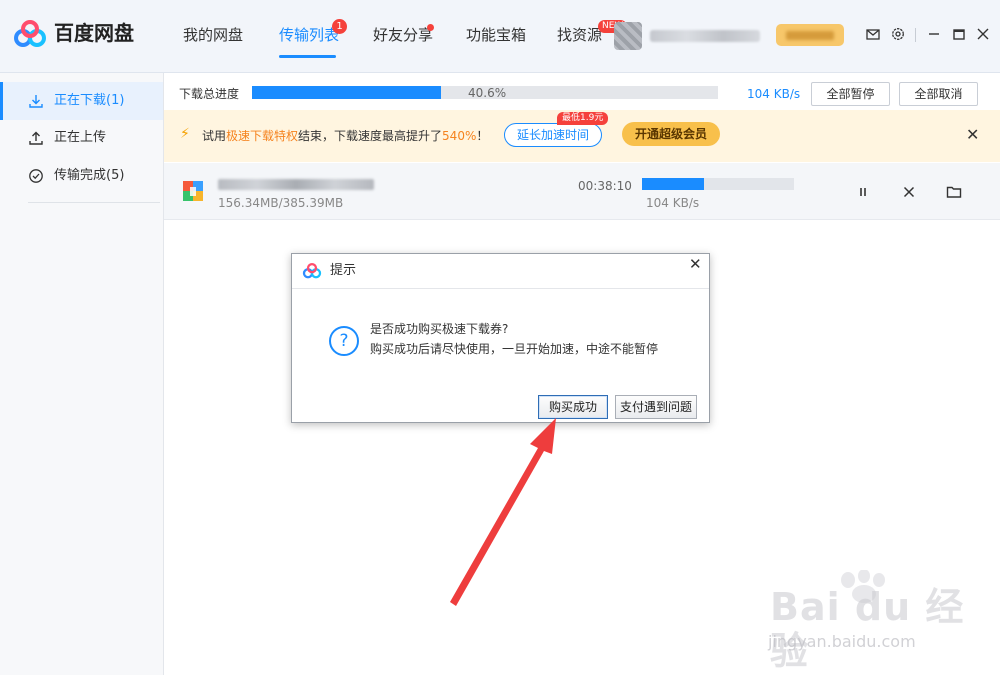 The height and width of the screenshot is (675, 1000). What do you see at coordinates (345, 136) in the screenshot?
I see `notice-text: 试用极速下载特权结束，下载速度最高提升了540%！` at bounding box center [345, 136].